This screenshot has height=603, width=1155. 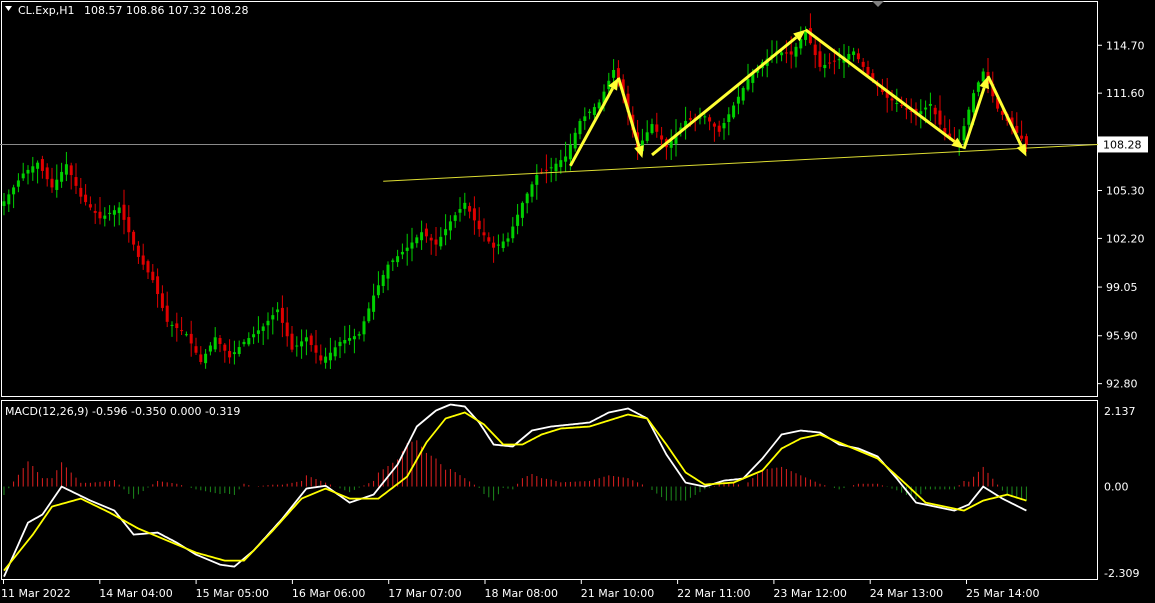 I want to click on macd-tick-label: 0.00, so click(x=1116, y=487).